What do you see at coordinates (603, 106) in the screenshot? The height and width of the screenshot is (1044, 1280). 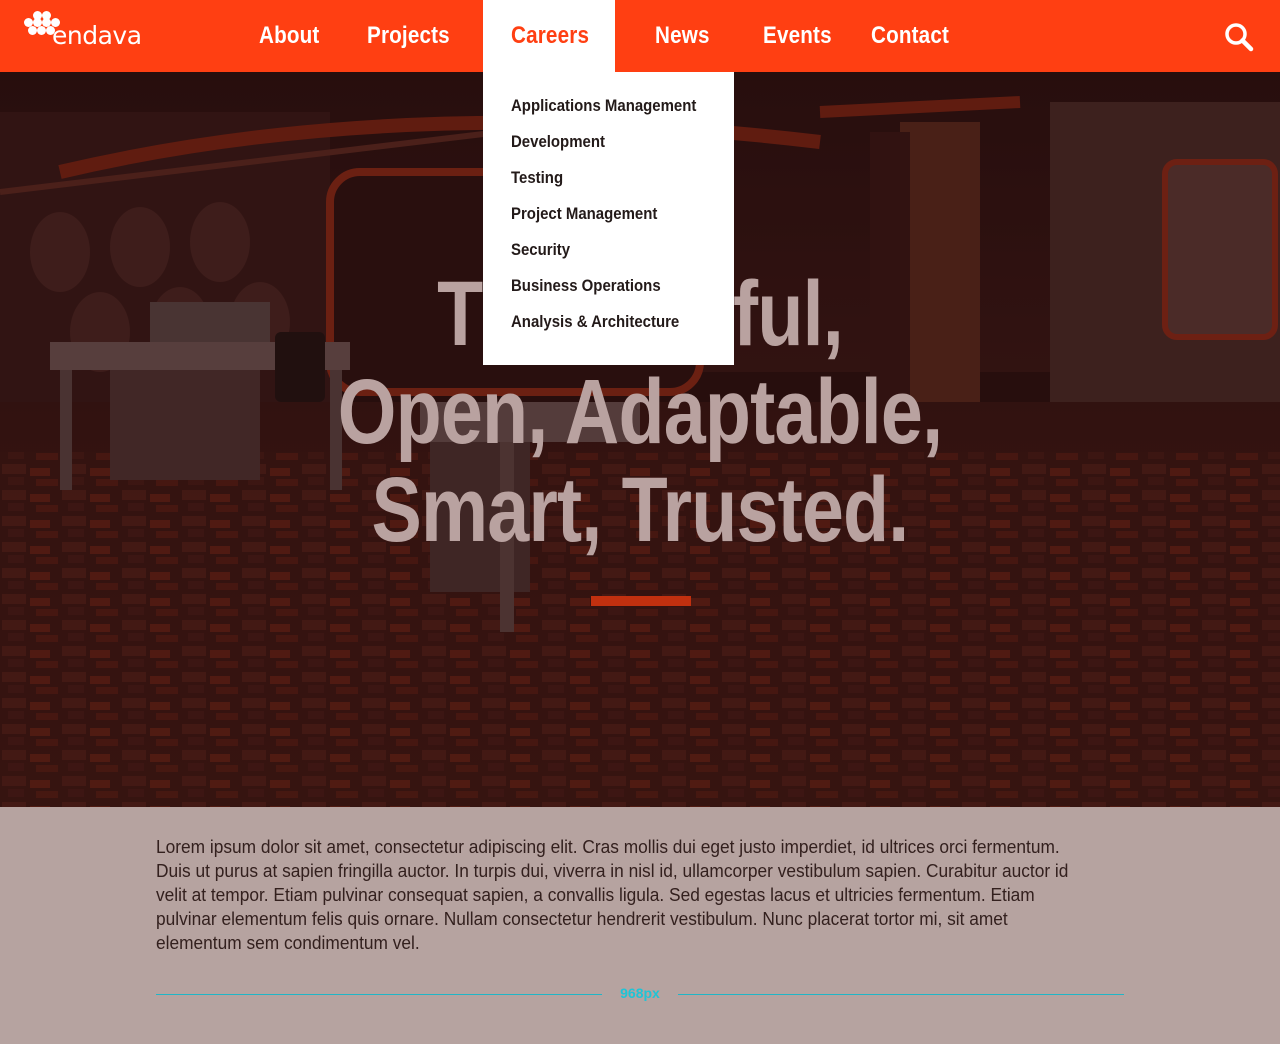 I see `menu-item-applications-management: Applications Management` at bounding box center [603, 106].